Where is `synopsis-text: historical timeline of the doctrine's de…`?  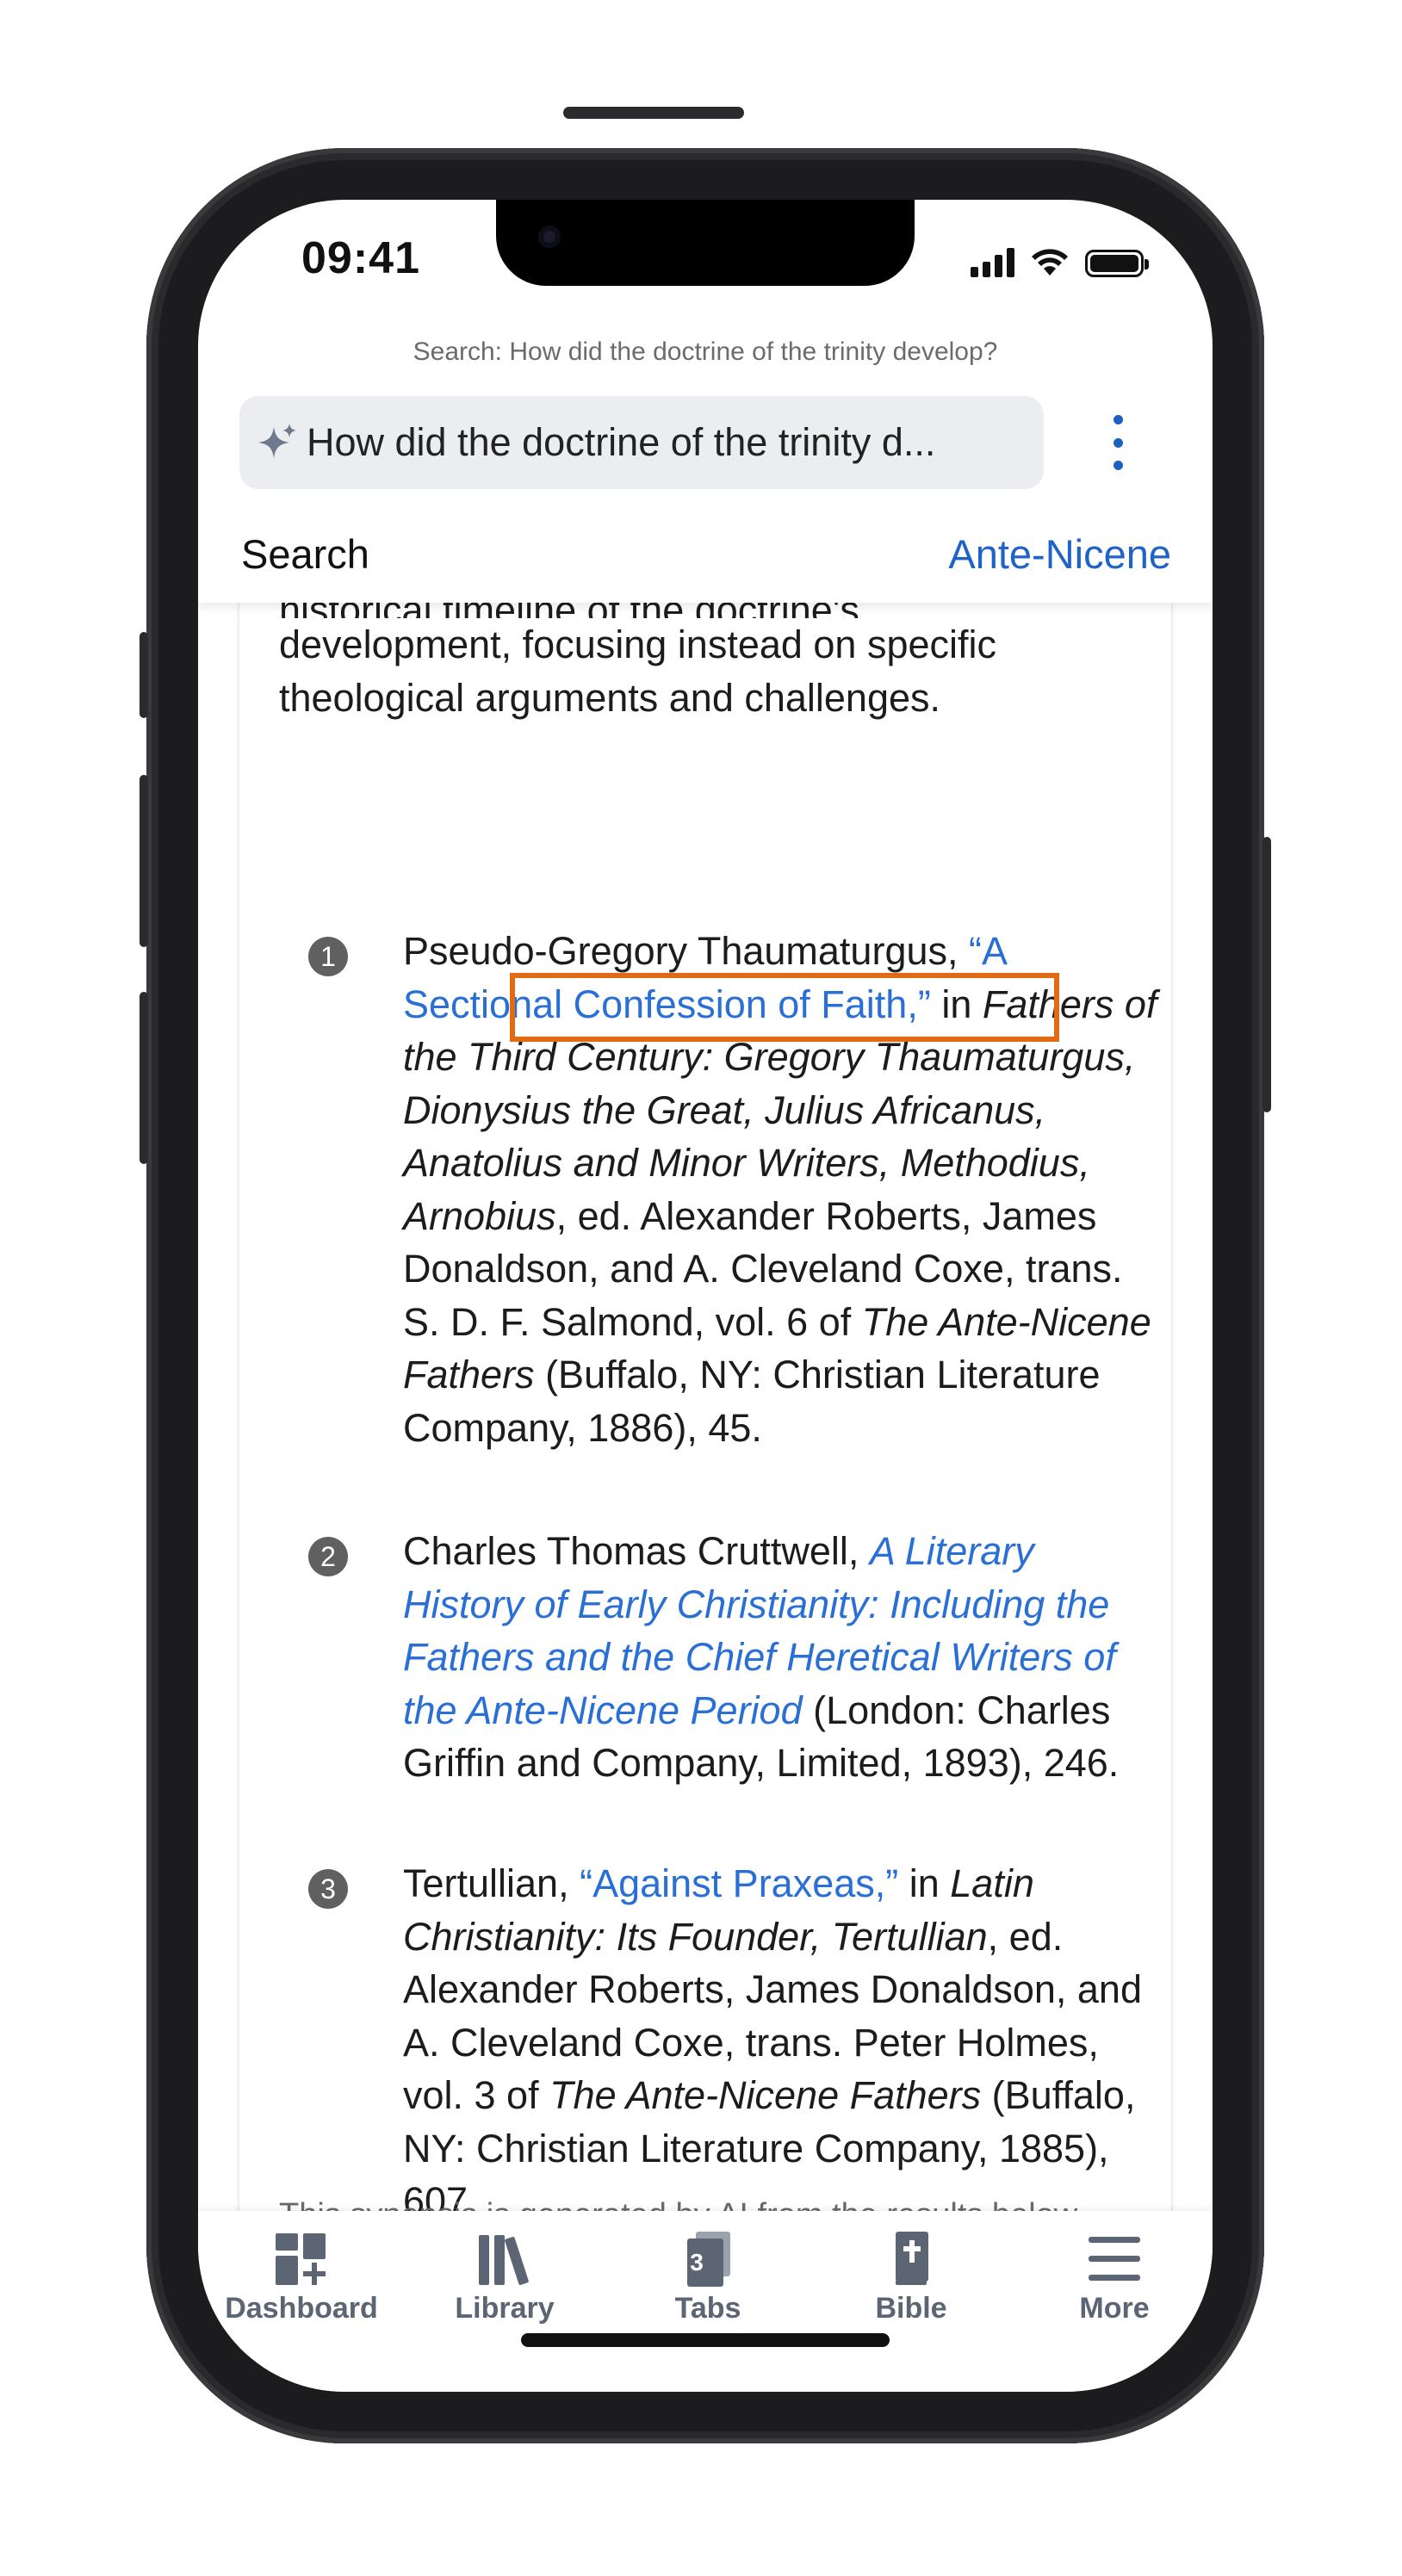 synopsis-text: historical timeline of the doctrine's de… is located at coordinates (679, 657).